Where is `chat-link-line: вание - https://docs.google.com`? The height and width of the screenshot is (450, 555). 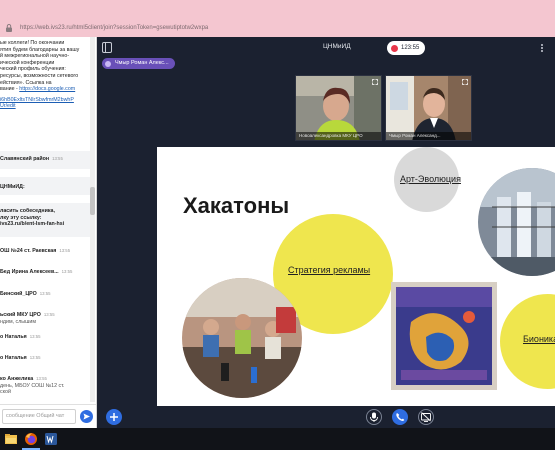
chat-link-line: вание - https://docs.google.com is located at coordinates (45, 89).